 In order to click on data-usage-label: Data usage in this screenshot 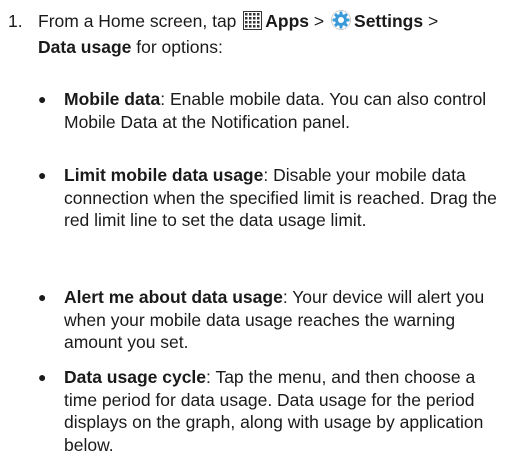, I will do `click(85, 46)`.